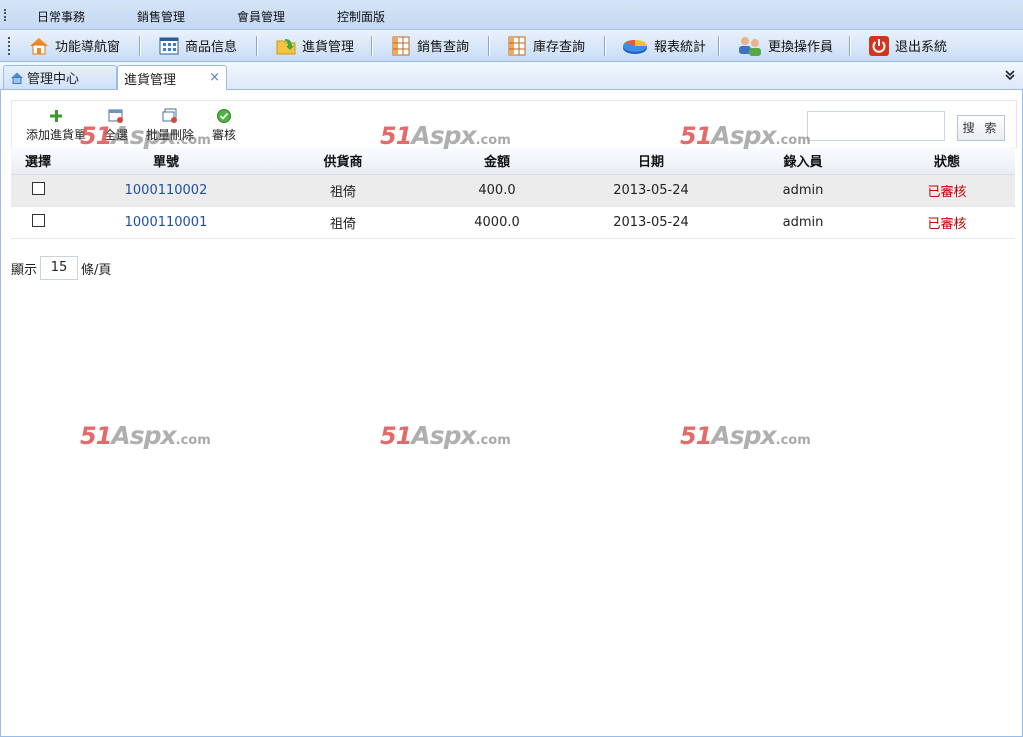 Image resolution: width=1023 pixels, height=737 pixels. Describe the element at coordinates (1012, 76) in the screenshot. I see `chevron-double-down-icon` at that location.